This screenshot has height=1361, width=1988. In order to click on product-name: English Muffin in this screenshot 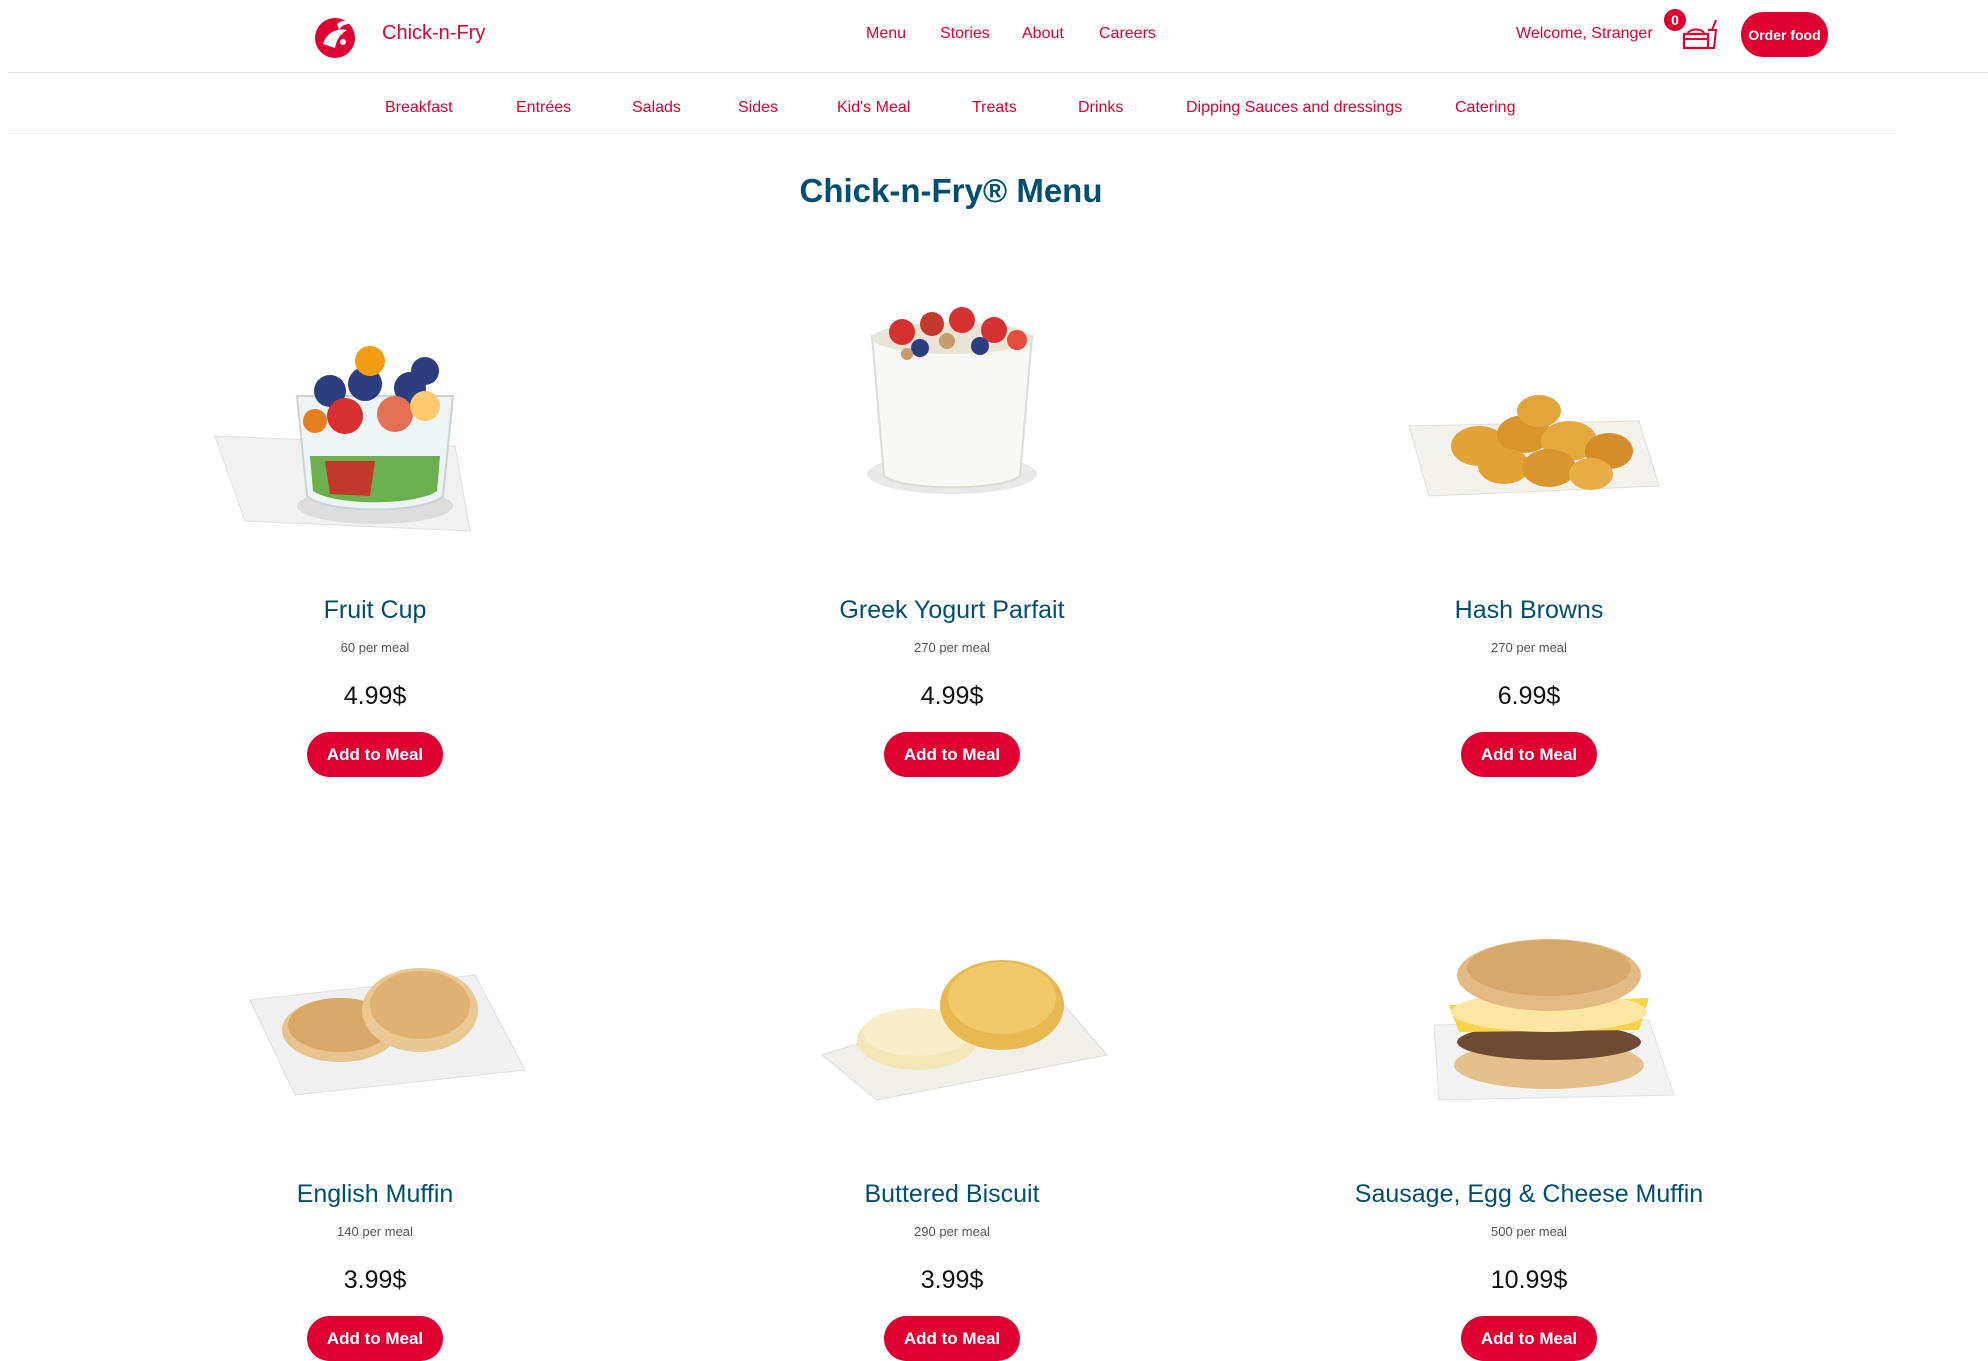, I will do `click(375, 1194)`.